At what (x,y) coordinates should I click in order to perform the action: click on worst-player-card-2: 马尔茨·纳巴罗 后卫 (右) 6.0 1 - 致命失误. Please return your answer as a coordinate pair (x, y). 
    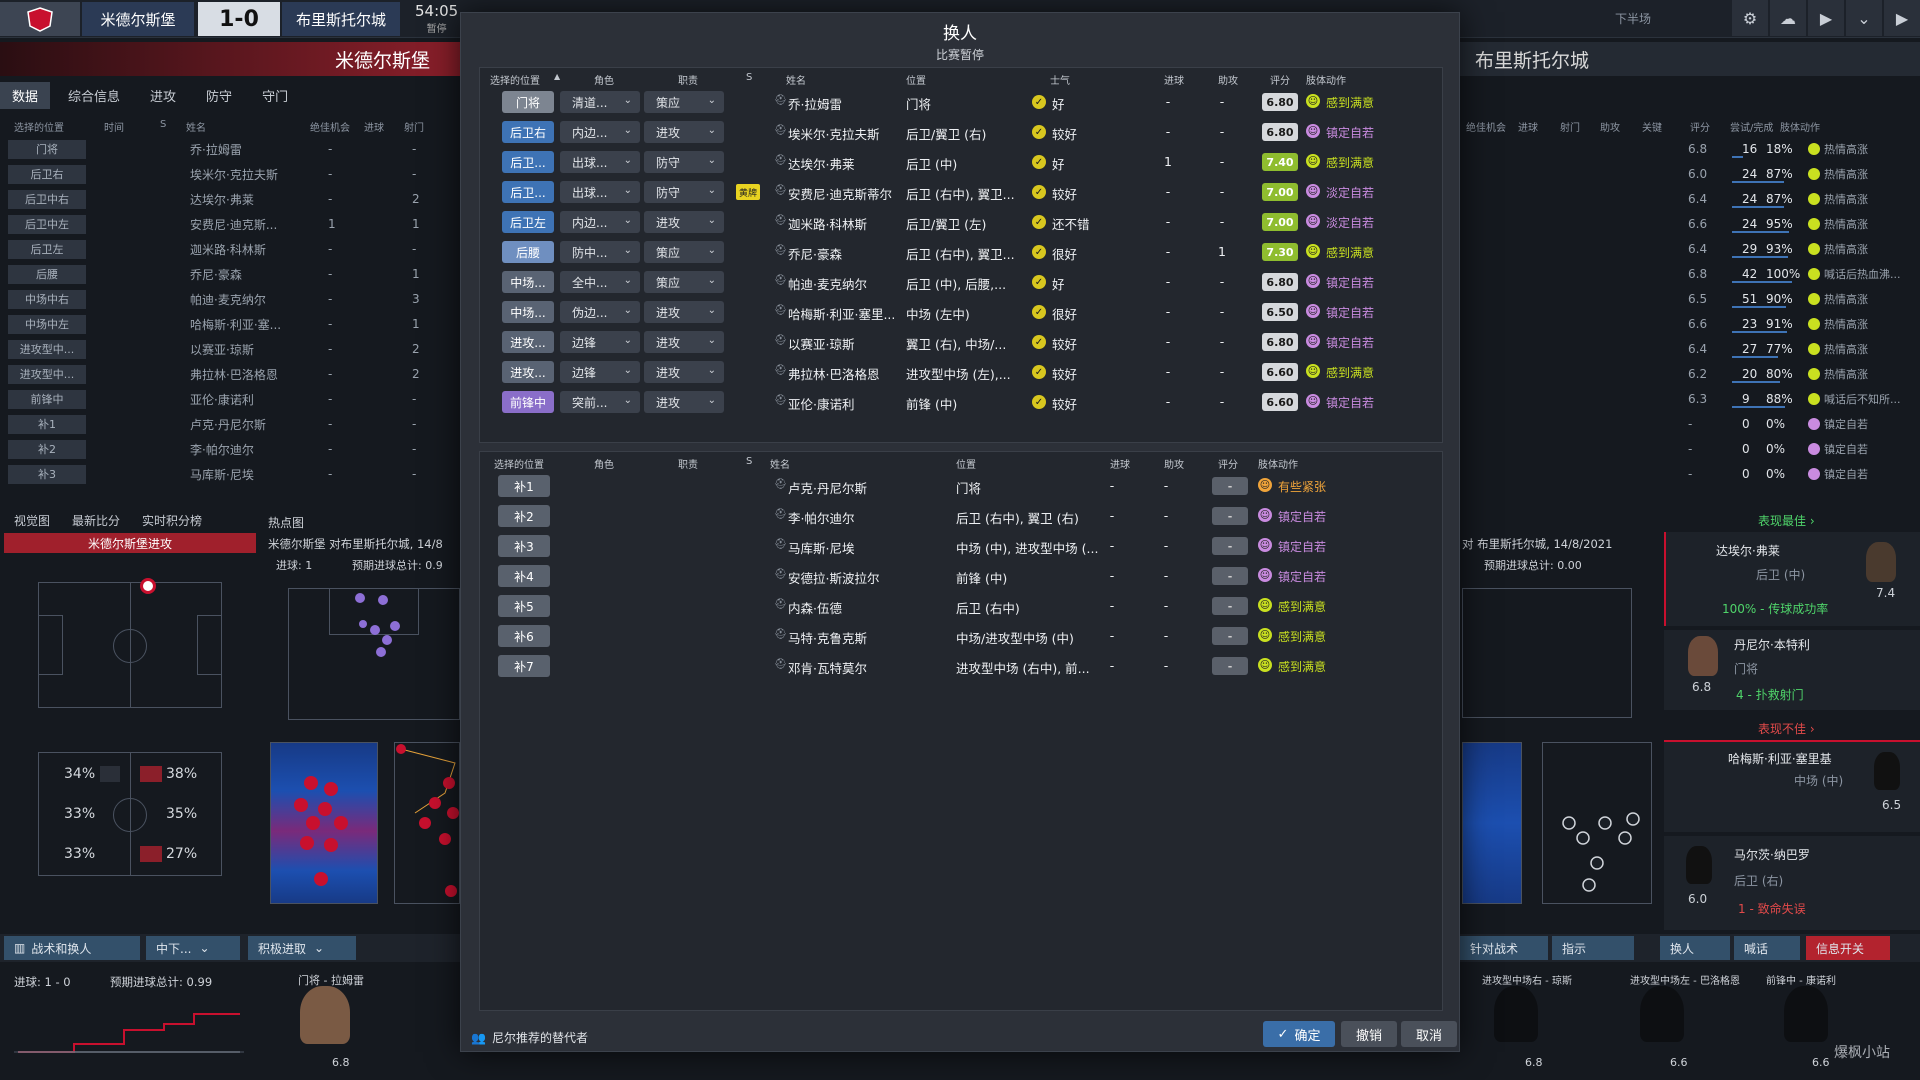
    Looking at the image, I should click on (1792, 883).